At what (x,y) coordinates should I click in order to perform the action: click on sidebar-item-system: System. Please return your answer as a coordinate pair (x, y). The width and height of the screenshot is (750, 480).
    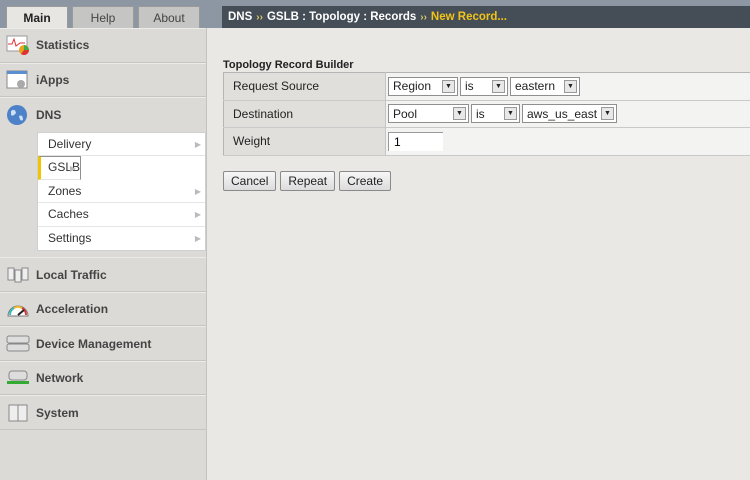
    Looking at the image, I should click on (103, 412).